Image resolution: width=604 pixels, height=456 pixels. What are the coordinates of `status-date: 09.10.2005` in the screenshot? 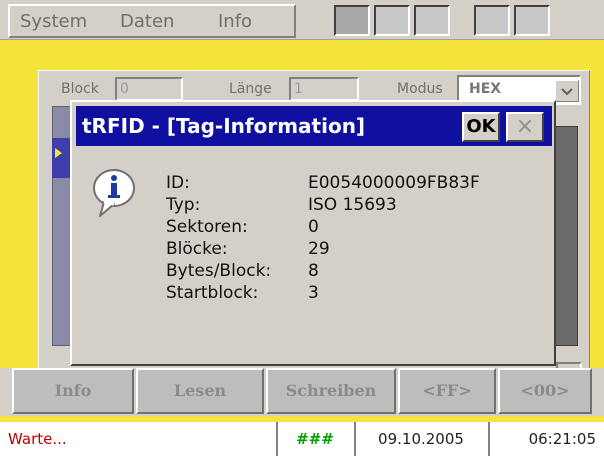 It's located at (420, 439).